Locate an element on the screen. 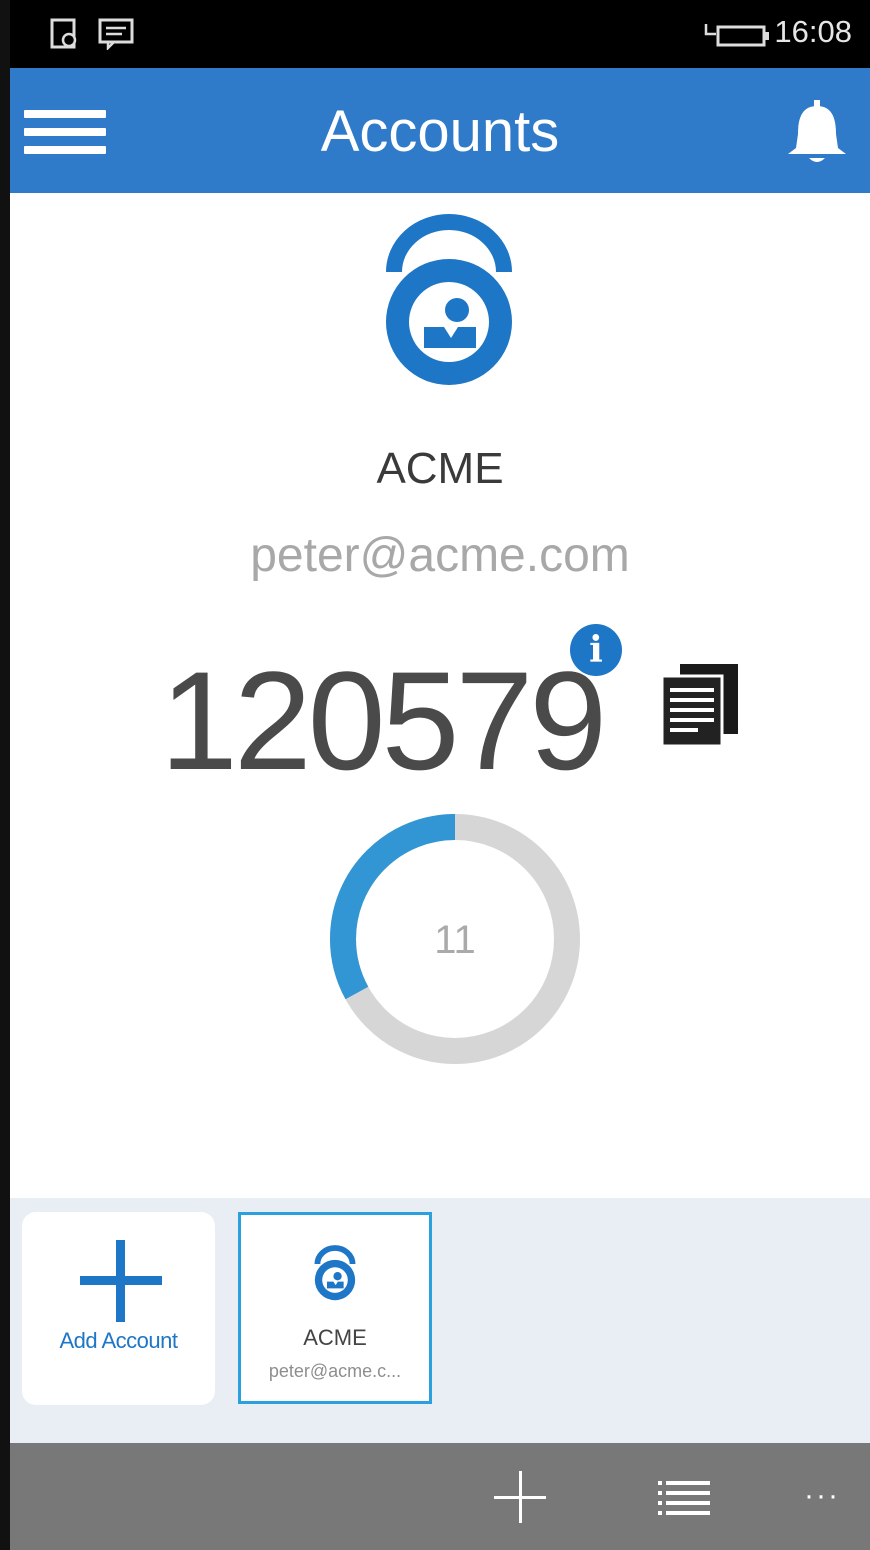 The width and height of the screenshot is (870, 1550). battery-icon is located at coordinates (736, 35).